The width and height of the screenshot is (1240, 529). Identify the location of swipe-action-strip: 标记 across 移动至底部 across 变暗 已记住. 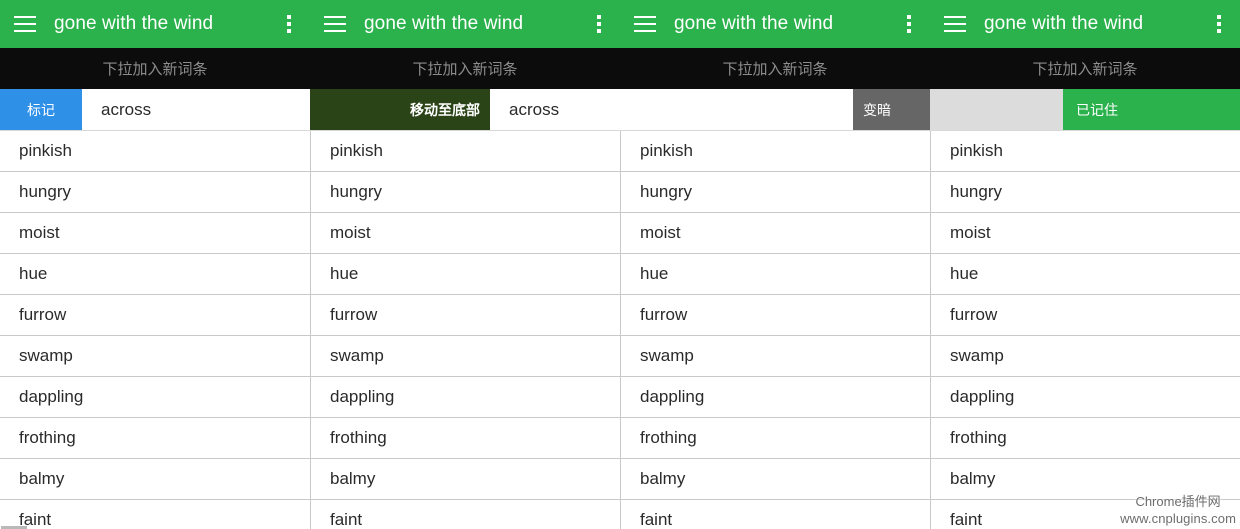
(620, 110).